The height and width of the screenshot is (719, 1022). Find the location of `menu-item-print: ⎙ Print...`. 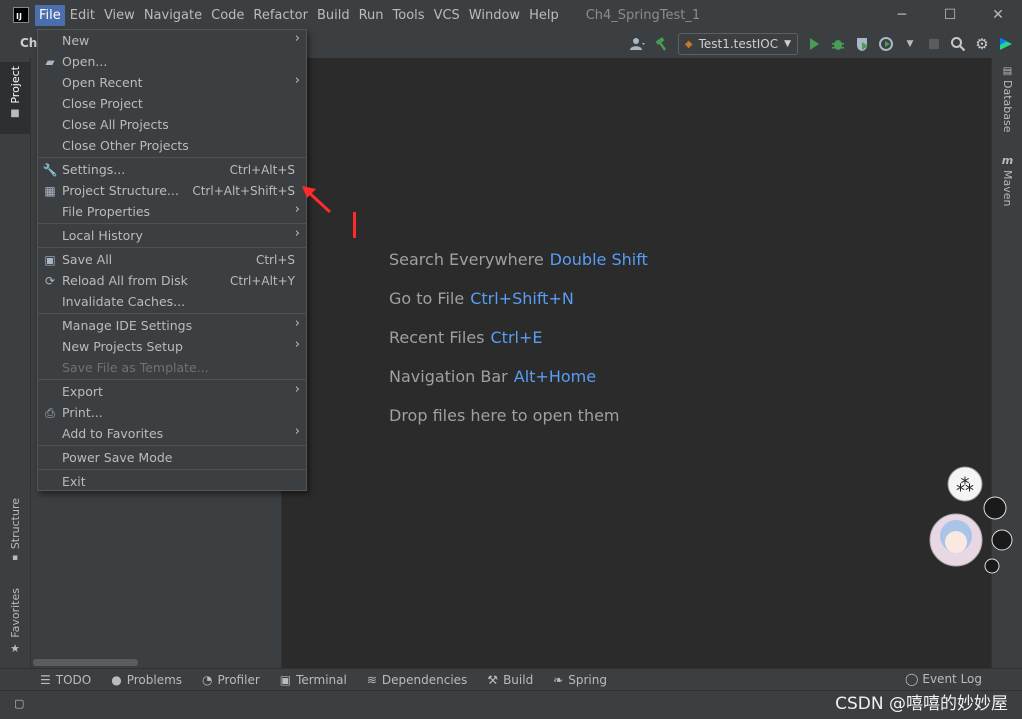

menu-item-print: ⎙ Print... is located at coordinates (172, 412).